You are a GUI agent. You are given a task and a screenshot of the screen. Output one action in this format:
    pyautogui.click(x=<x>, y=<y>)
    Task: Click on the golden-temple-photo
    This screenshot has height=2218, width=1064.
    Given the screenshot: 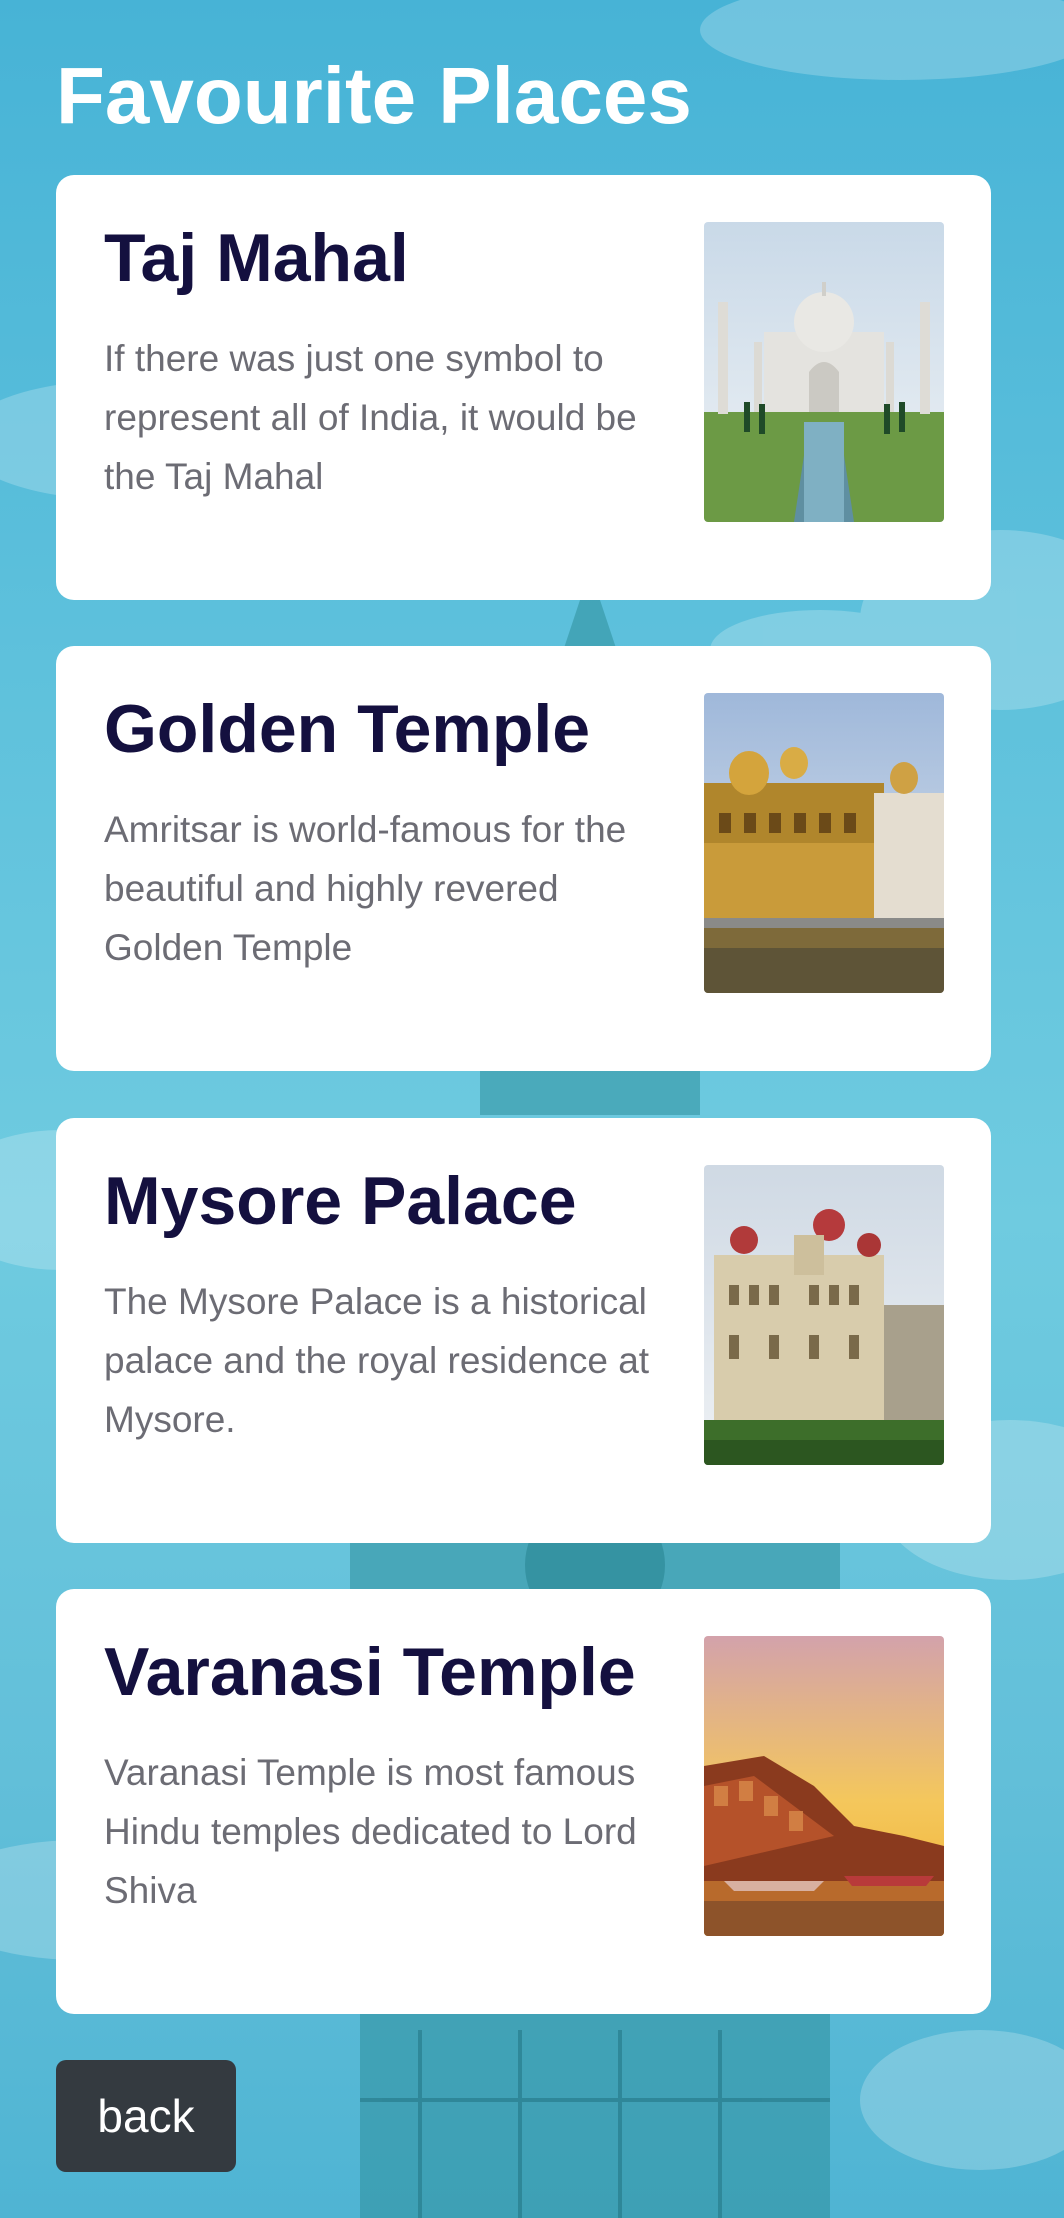 What is the action you would take?
    pyautogui.click(x=824, y=843)
    